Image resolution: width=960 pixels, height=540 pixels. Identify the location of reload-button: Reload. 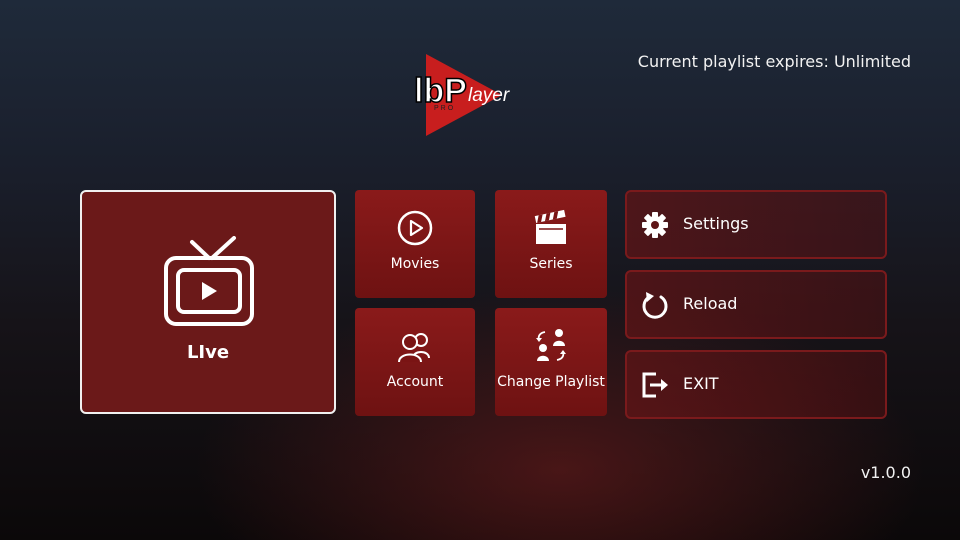
(756, 304).